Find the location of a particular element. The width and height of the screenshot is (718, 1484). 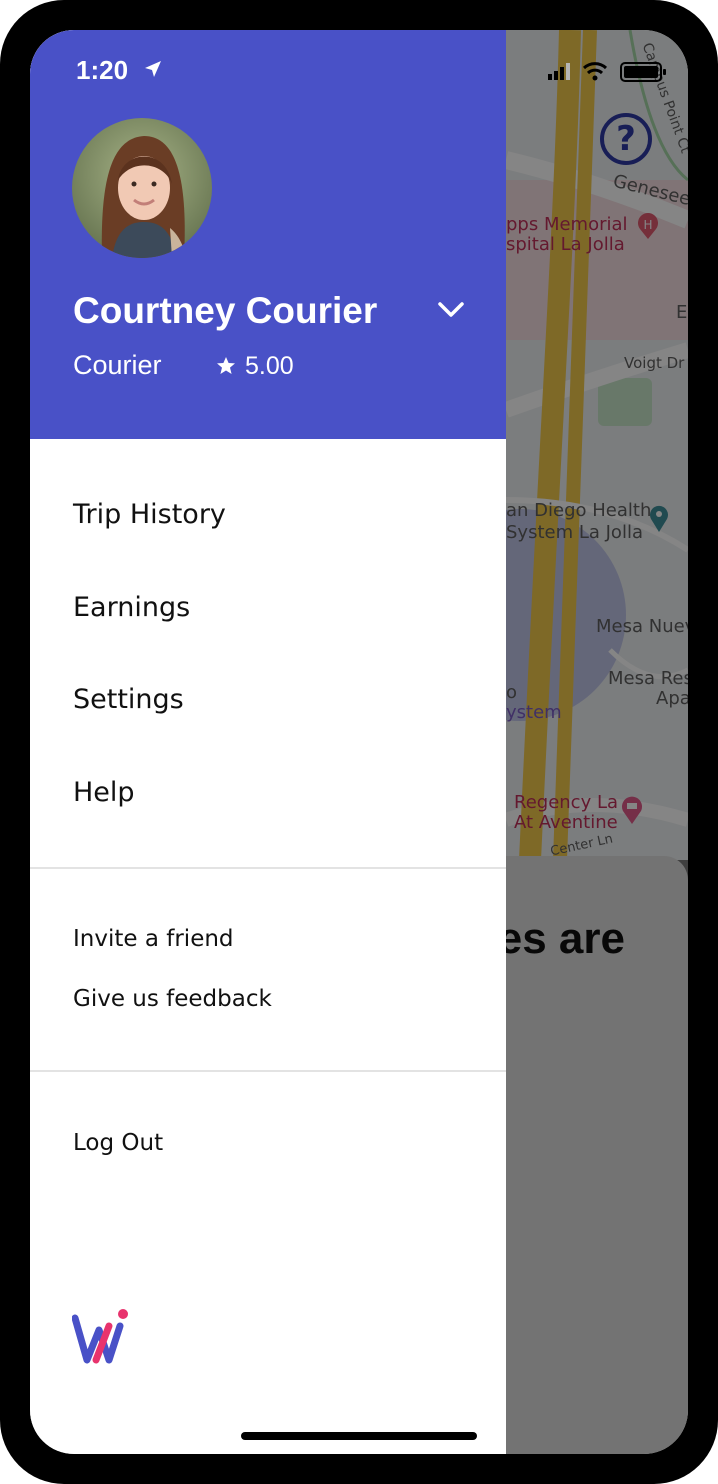

menu-item-invite-friend: Invite a friend is located at coordinates (153, 939).